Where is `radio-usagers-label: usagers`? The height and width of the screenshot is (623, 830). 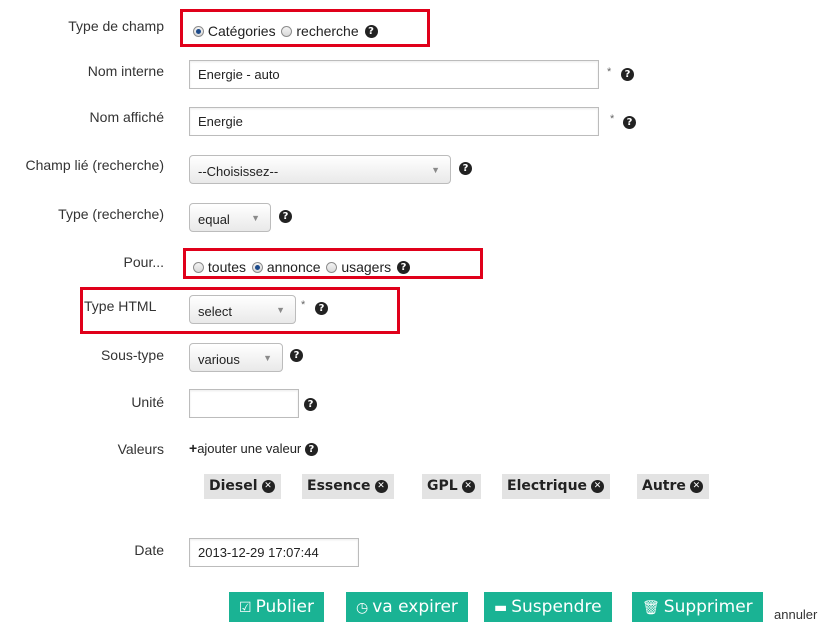
radio-usagers-label: usagers is located at coordinates (366, 267).